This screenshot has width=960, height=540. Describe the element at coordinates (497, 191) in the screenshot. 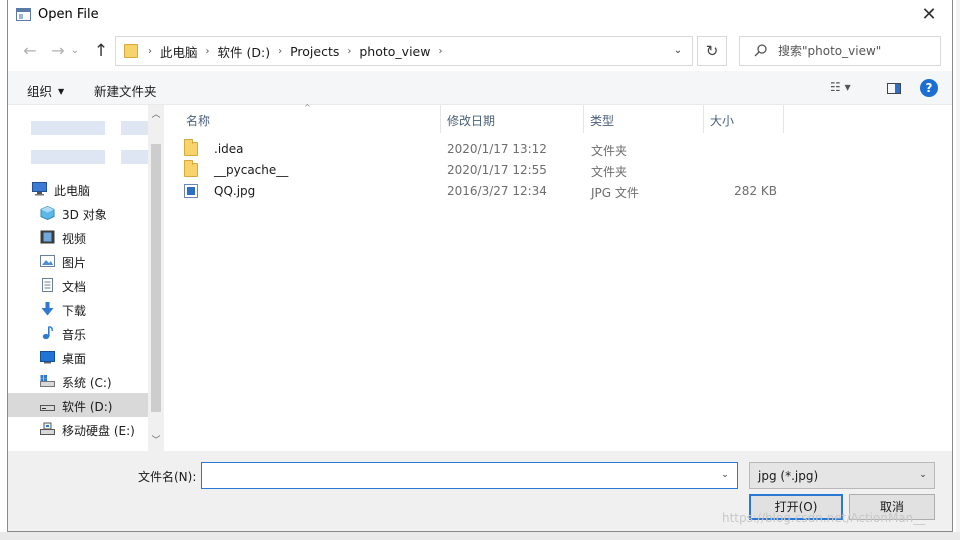

I see `file-date: 2016/3/27 12:34` at that location.